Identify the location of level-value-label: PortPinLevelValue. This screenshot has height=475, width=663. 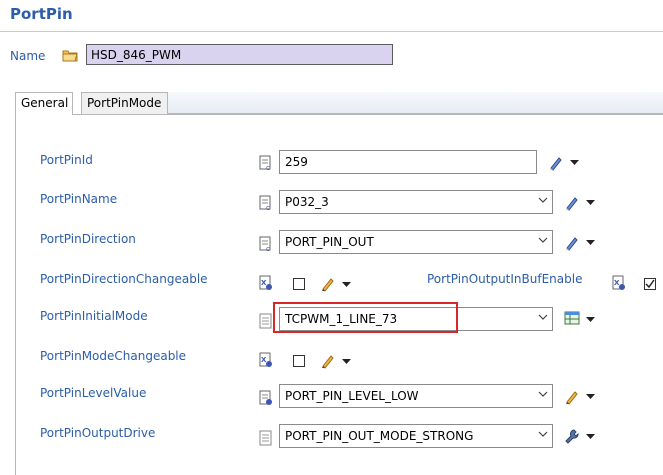
(93, 393).